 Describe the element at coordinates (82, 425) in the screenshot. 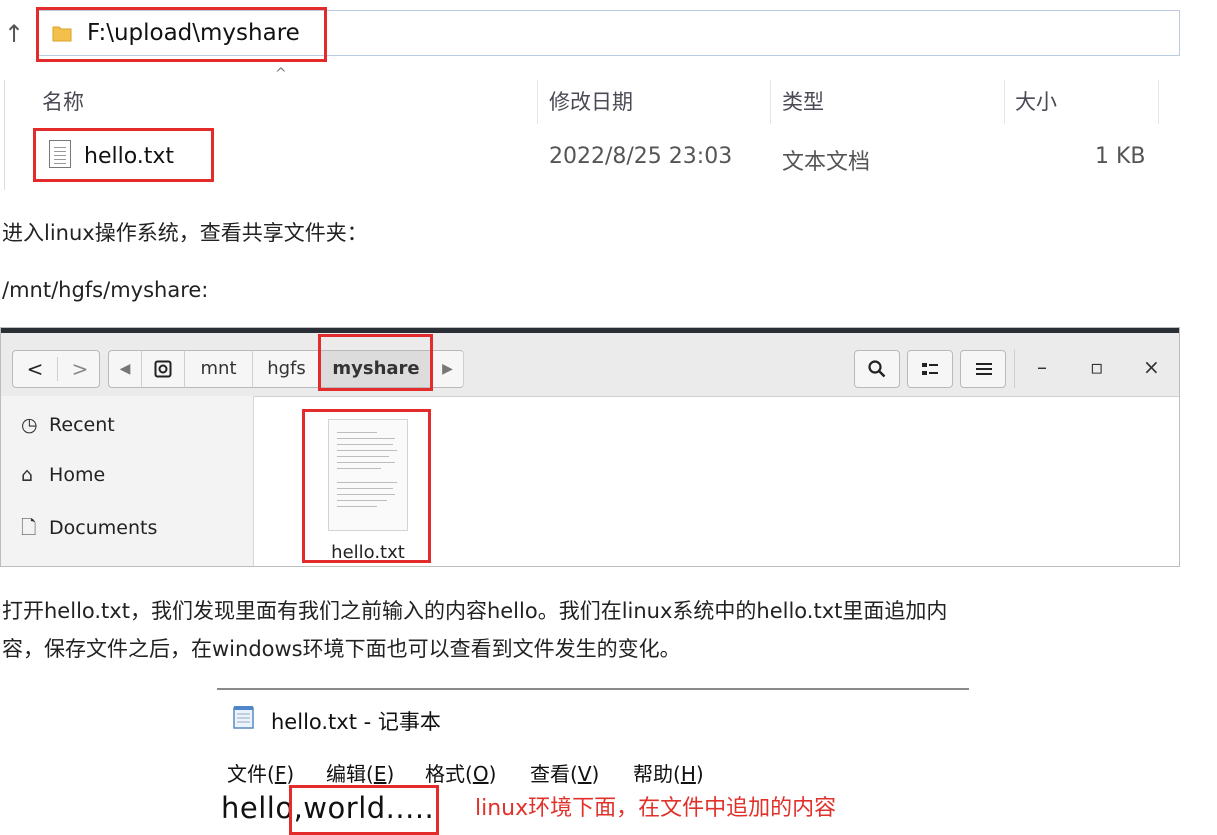

I see `sidebar-item-label: Recent` at that location.